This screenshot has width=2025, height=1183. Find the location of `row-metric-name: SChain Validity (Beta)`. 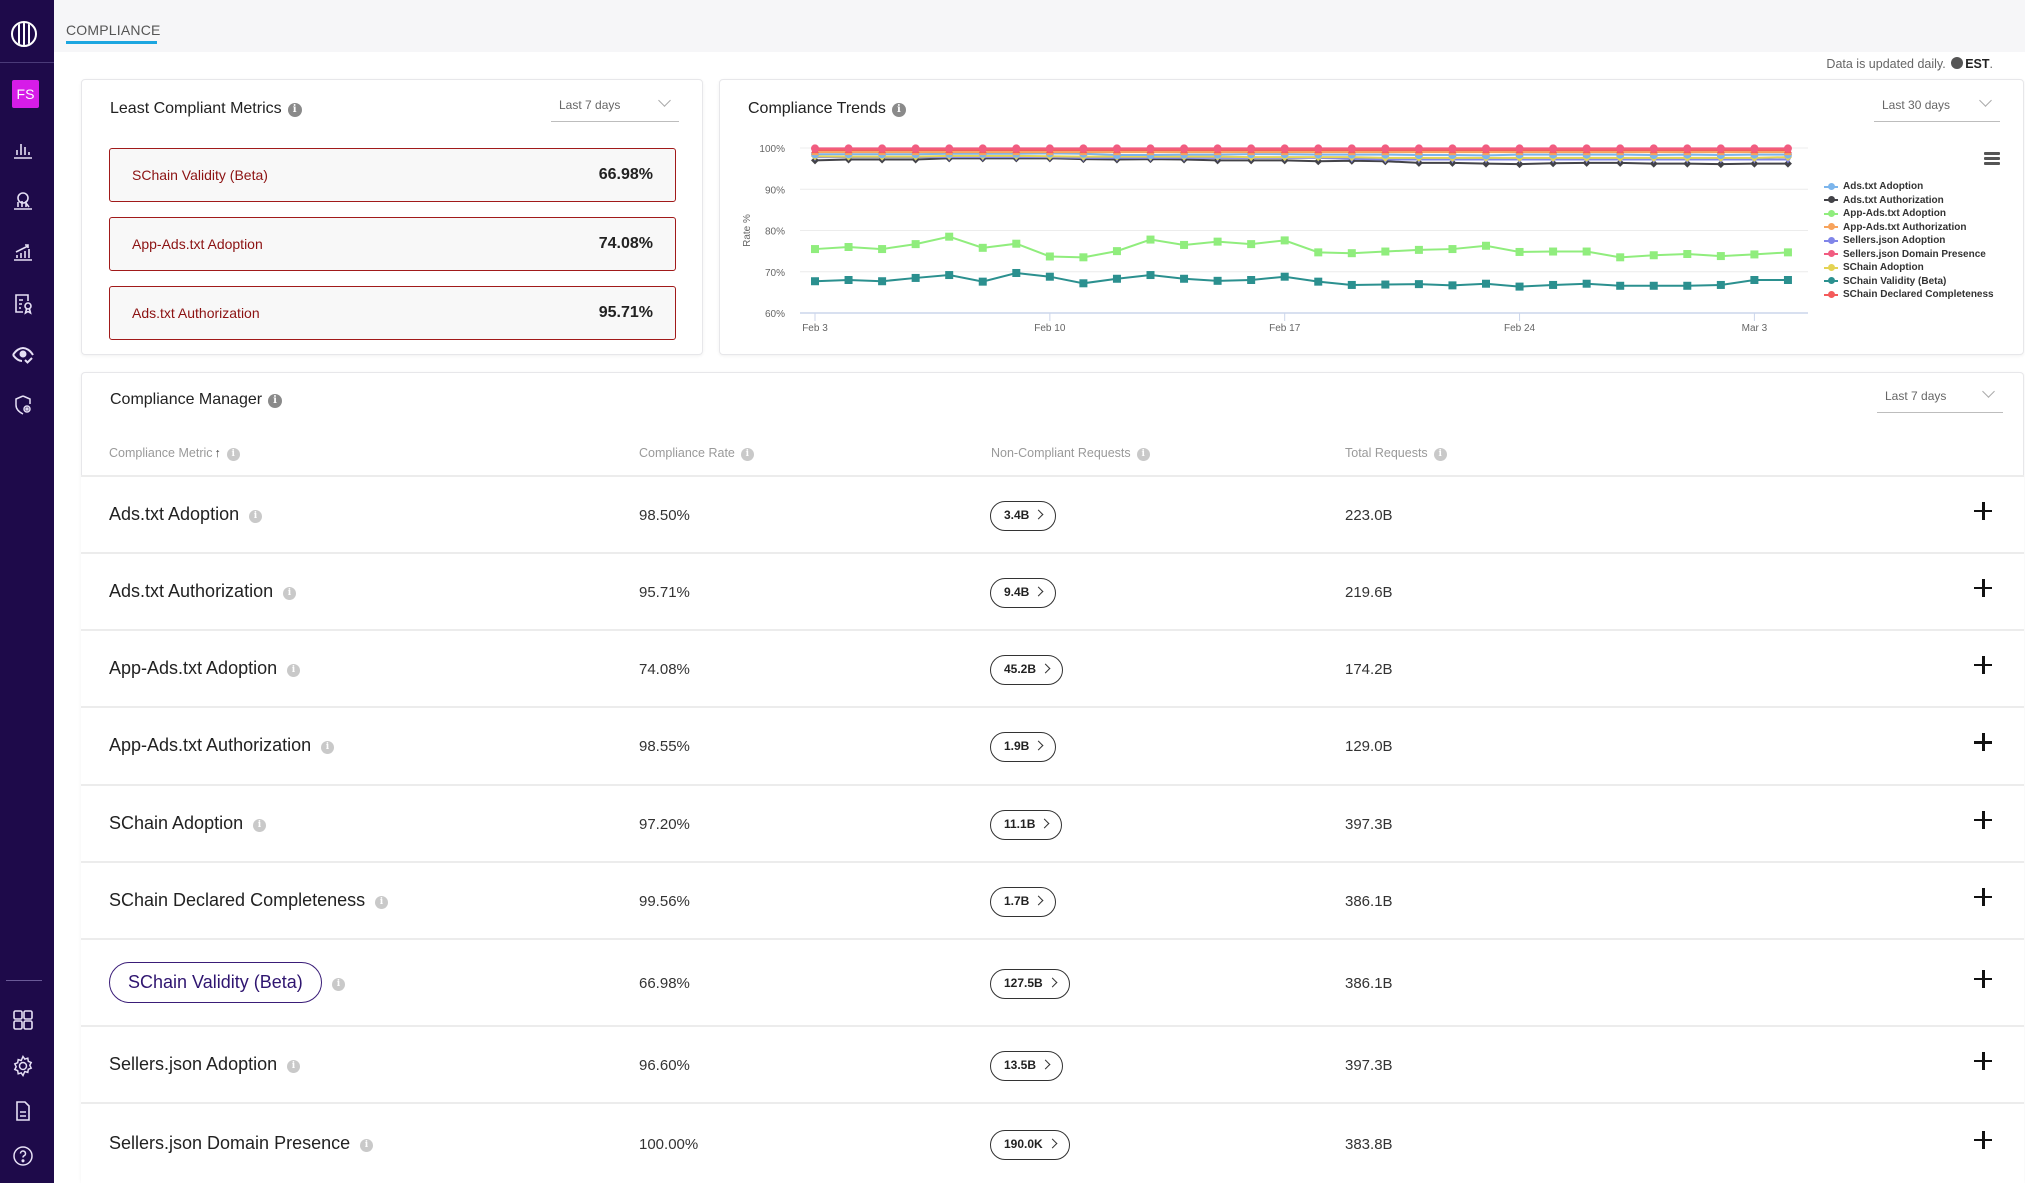

row-metric-name: SChain Validity (Beta) is located at coordinates (215, 982).